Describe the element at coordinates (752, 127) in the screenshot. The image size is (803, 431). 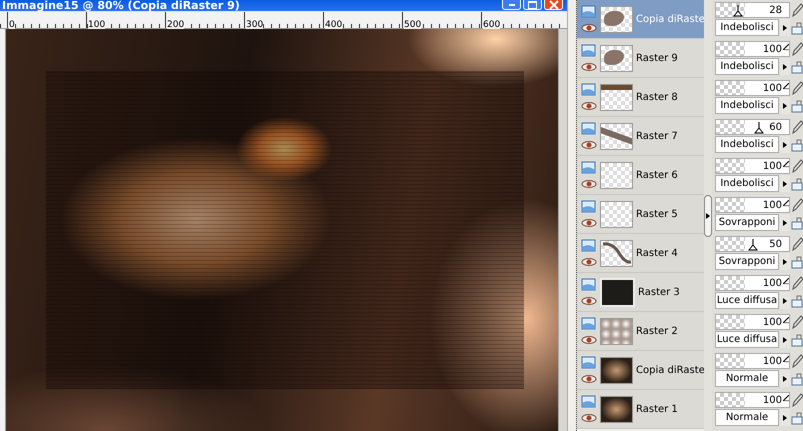
I see `opacity-slider: 60` at that location.